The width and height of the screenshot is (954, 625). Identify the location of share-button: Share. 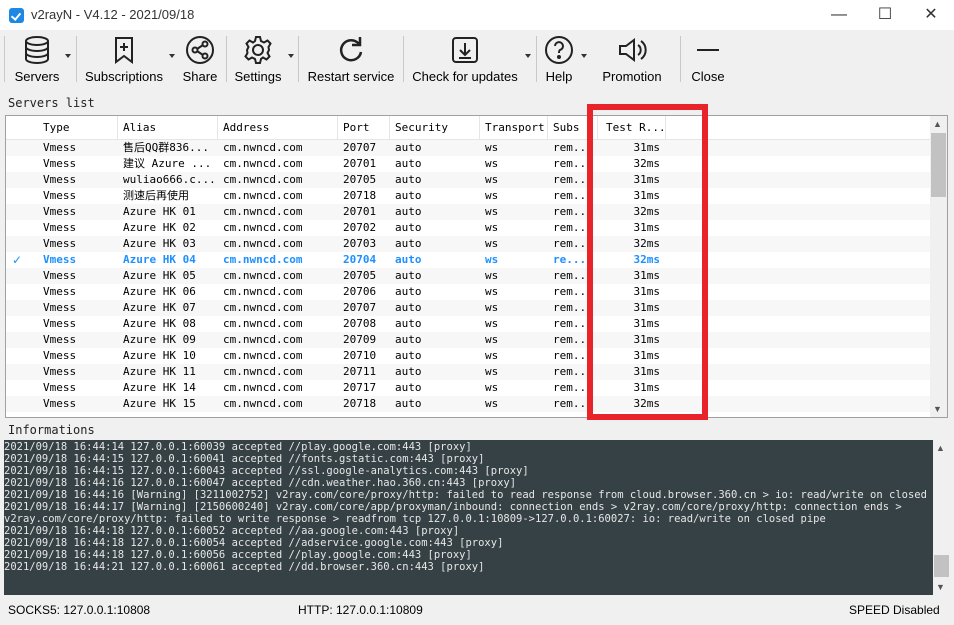
(200, 60).